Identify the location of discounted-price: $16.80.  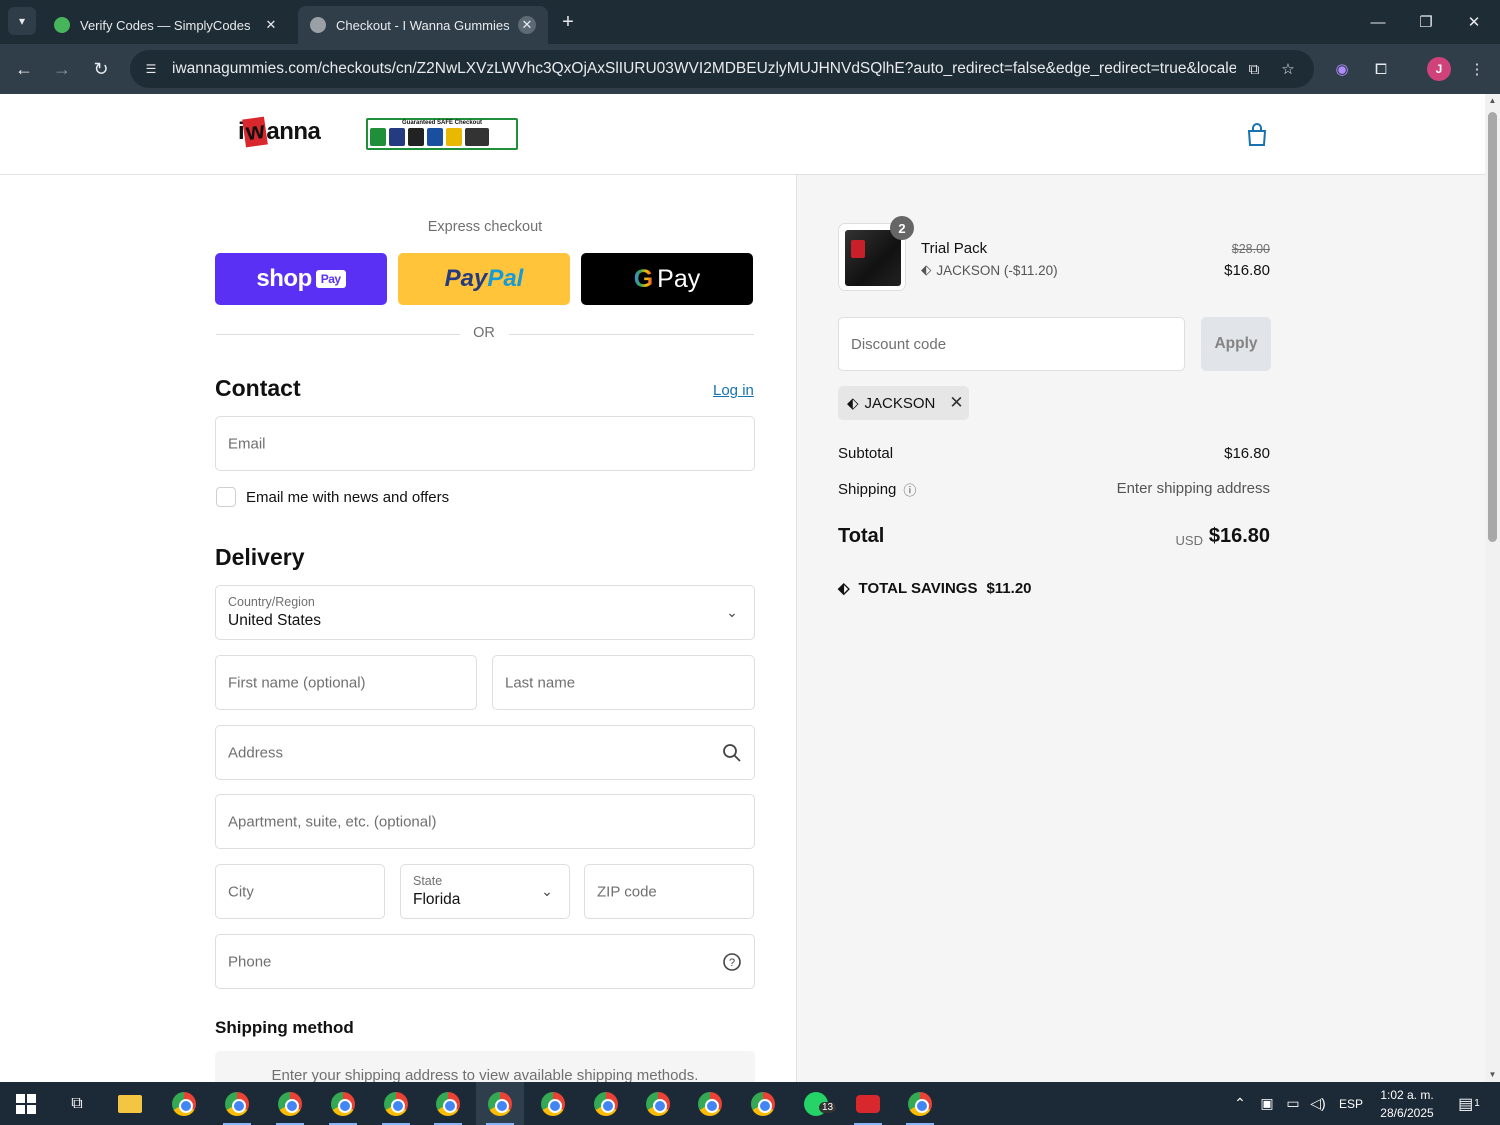
(1247, 270).